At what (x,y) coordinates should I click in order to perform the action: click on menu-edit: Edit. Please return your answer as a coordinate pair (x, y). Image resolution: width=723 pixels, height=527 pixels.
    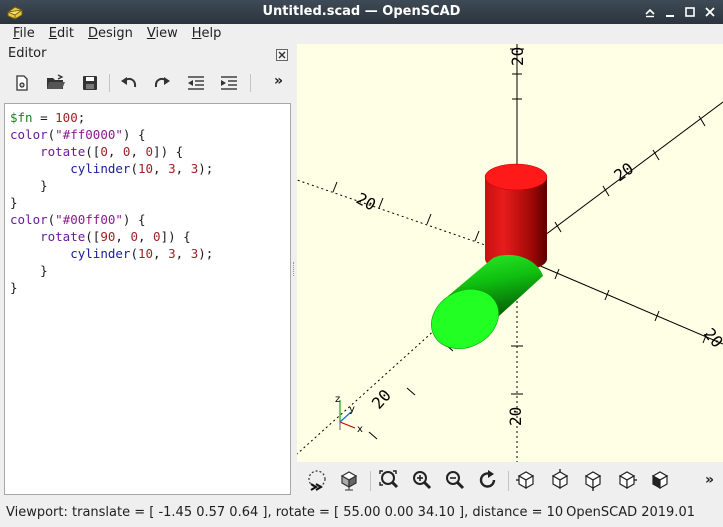
    Looking at the image, I should click on (61, 34).